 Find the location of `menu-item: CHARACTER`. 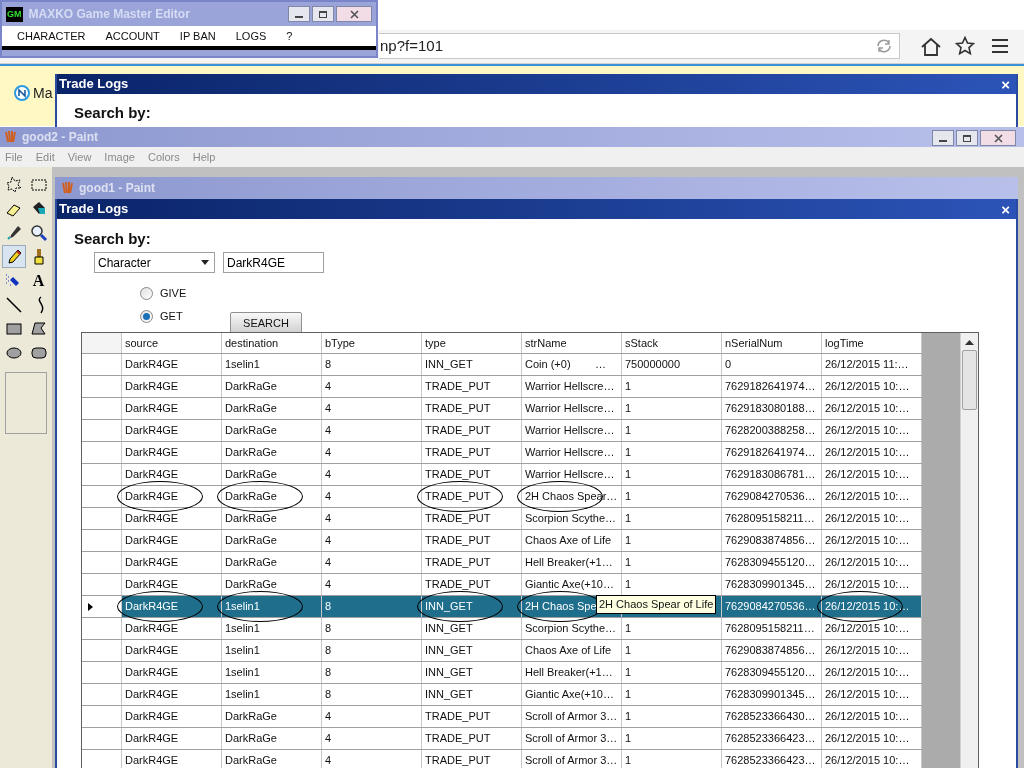

menu-item: CHARACTER is located at coordinates (51, 36).